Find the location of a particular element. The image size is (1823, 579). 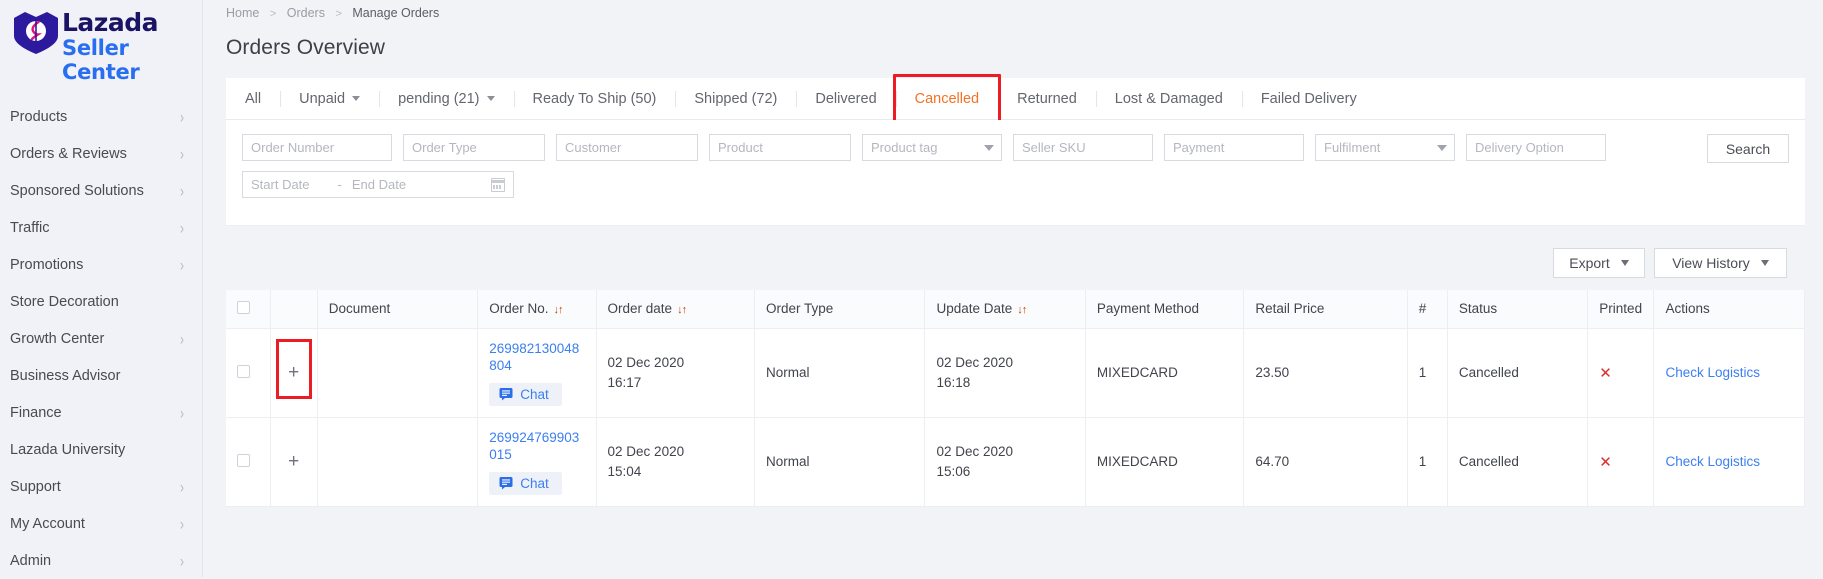

update-date: 02 Dec 2020 is located at coordinates (975, 451).